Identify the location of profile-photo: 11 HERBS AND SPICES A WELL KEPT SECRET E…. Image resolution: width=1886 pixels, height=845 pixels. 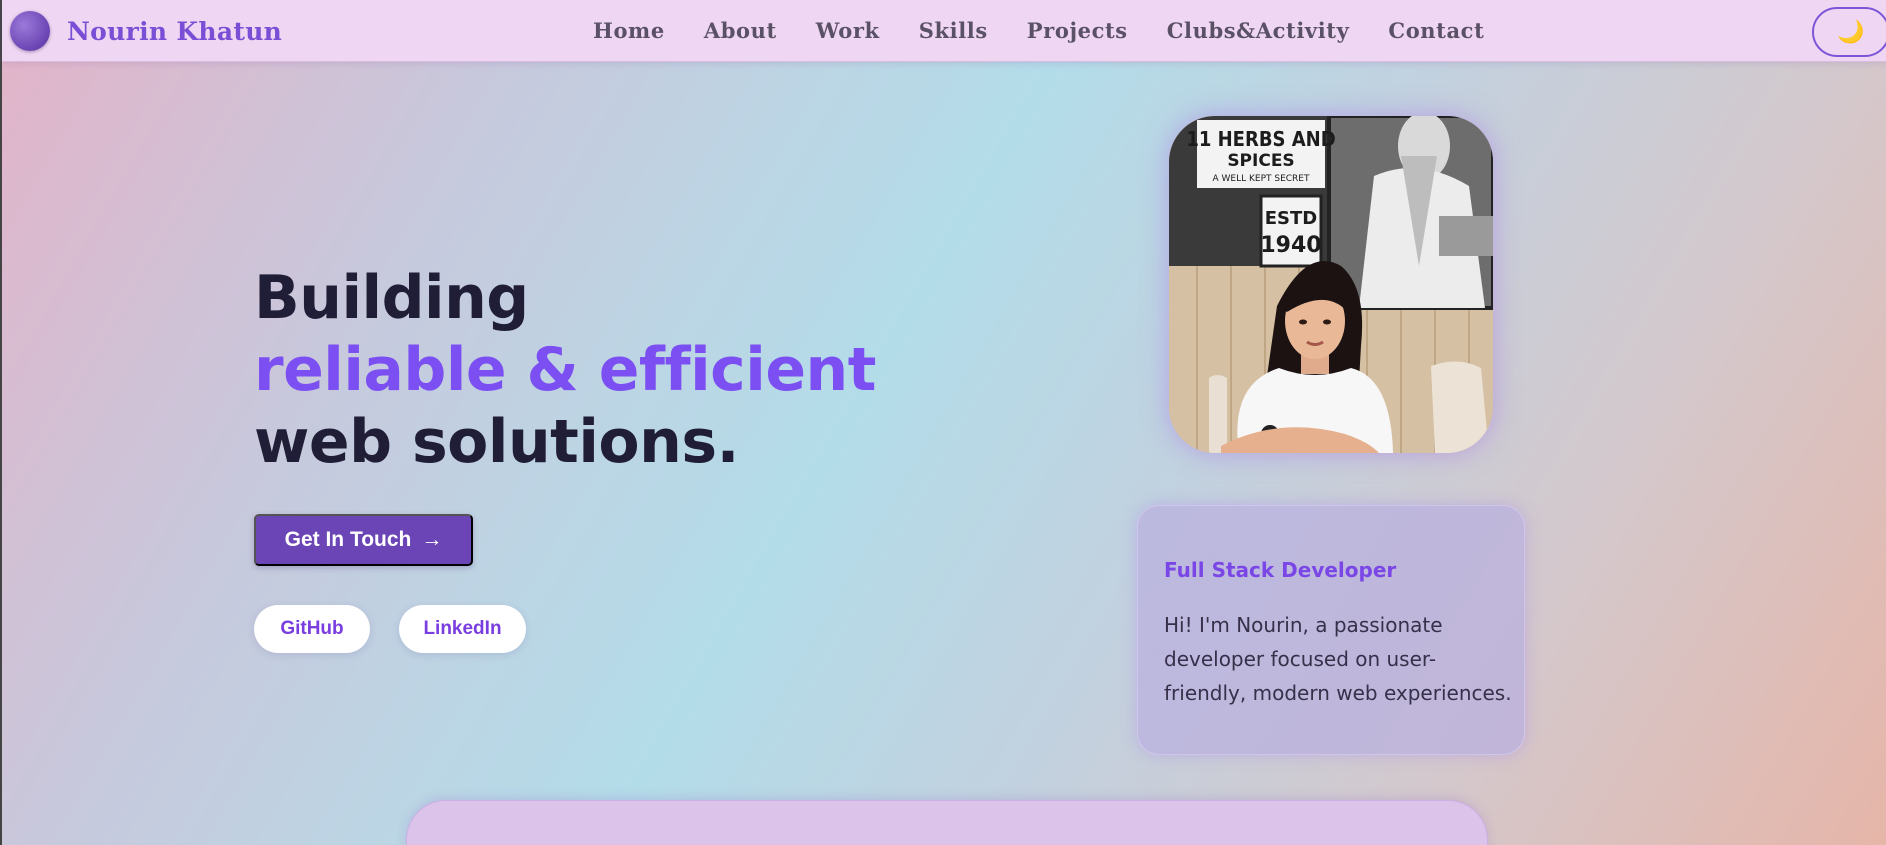
(1331, 284).